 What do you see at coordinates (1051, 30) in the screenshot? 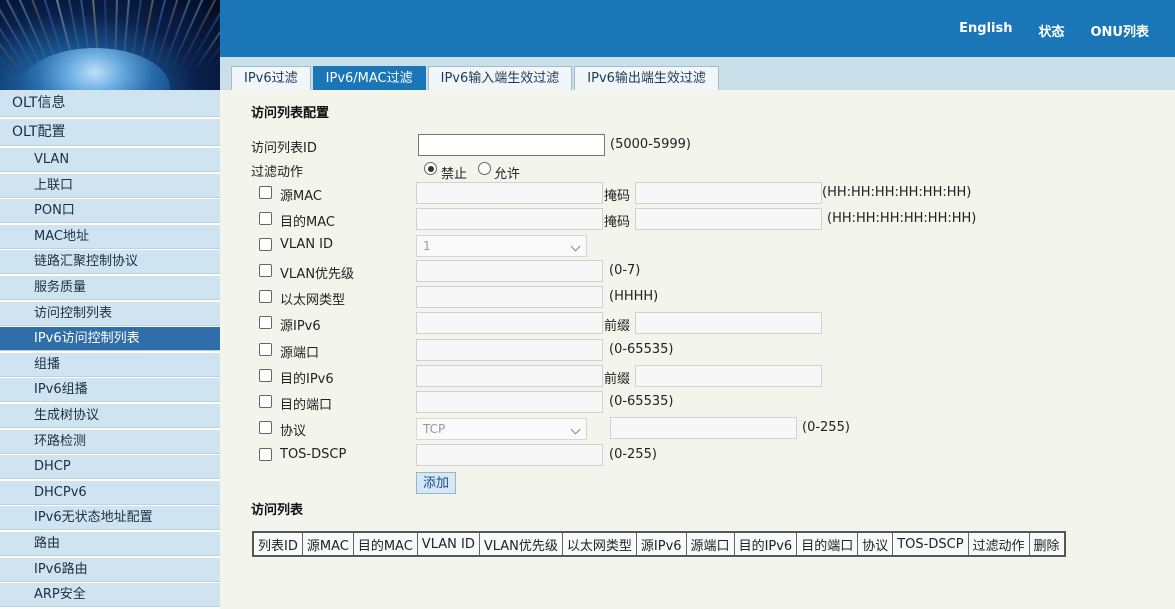
I see `status-link: 状态` at bounding box center [1051, 30].